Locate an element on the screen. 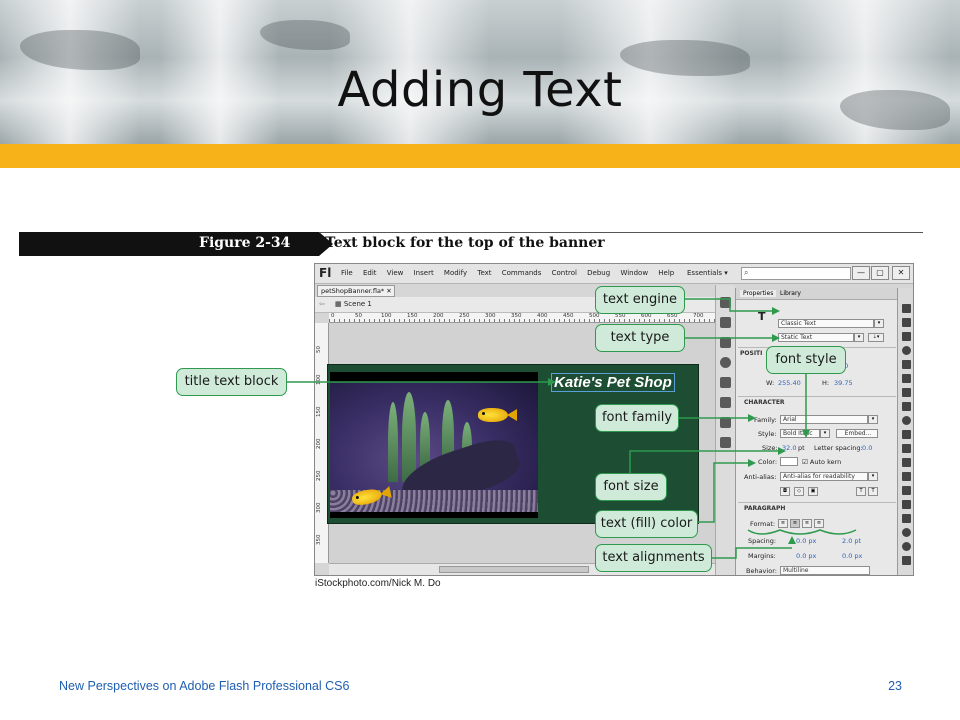 The width and height of the screenshot is (960, 720). callout-text-alignments: text alignments is located at coordinates (653, 558).